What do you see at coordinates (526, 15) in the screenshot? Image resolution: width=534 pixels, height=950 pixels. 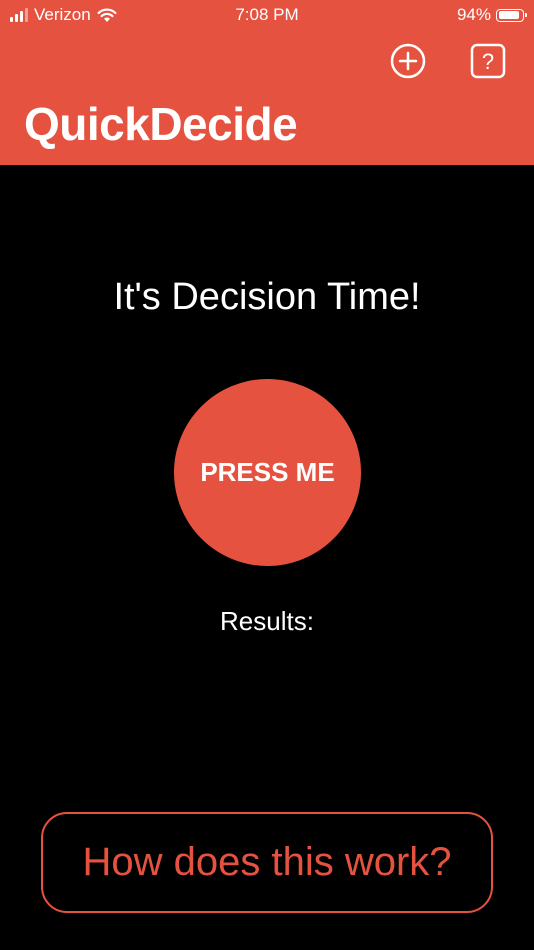 I see `battery-nub` at bounding box center [526, 15].